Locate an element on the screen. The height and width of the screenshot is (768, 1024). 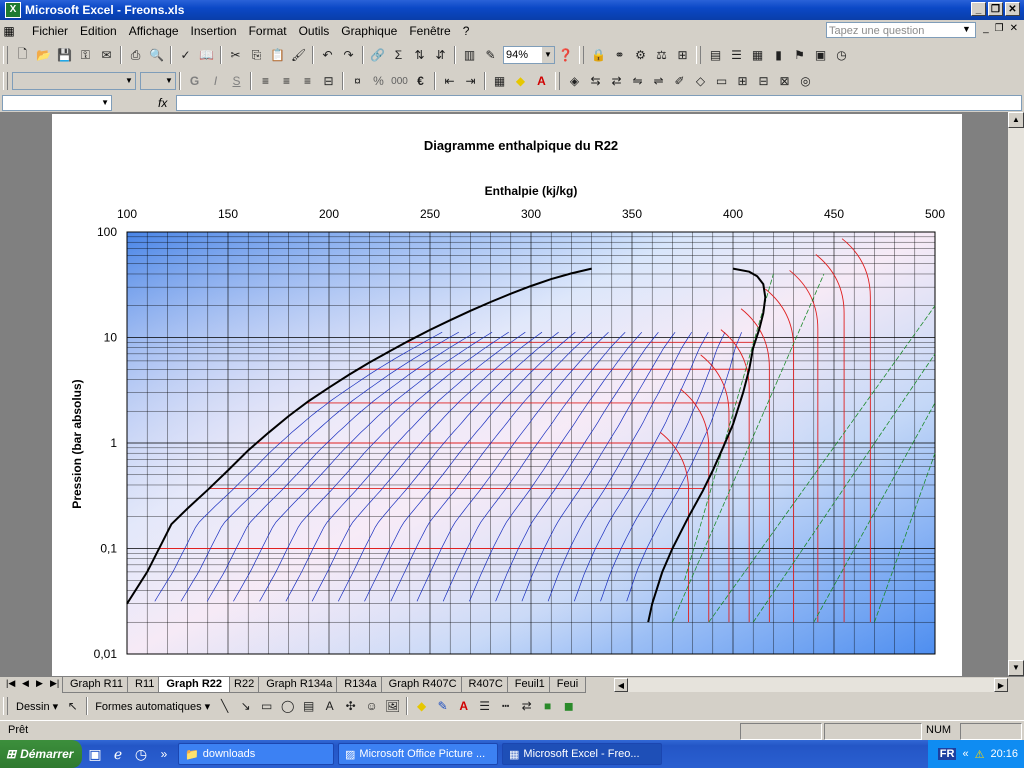
sheet-tab: R22 is located at coordinates (244, 685).